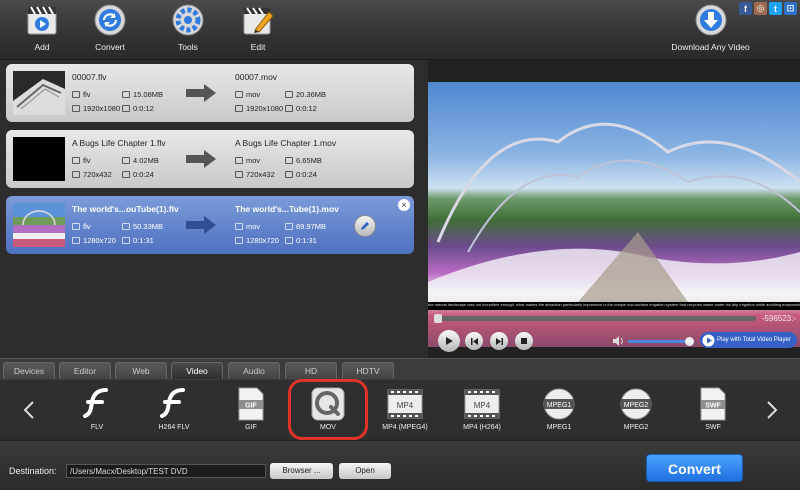  I want to click on tools-label: Tools, so click(188, 47).